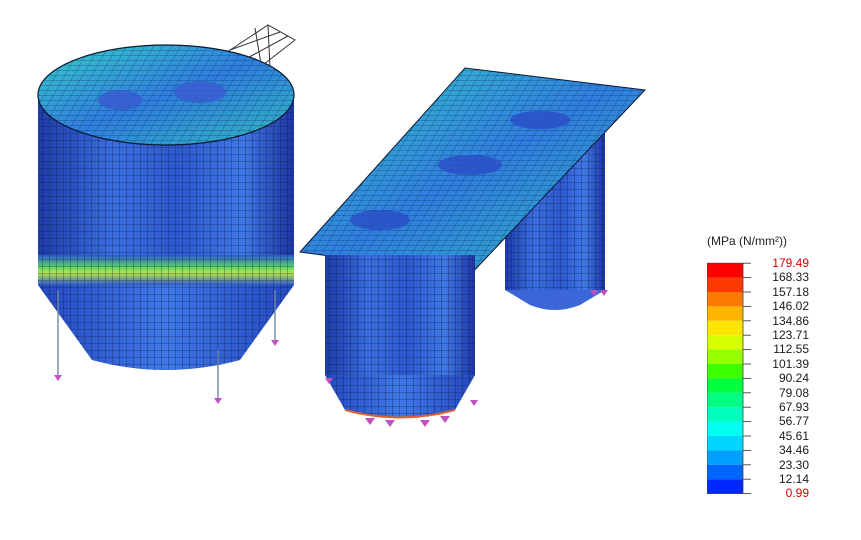 Image resolution: width=861 pixels, height=540 pixels. What do you see at coordinates (790, 263) in the screenshot?
I see `legend-value: 179.49` at bounding box center [790, 263].